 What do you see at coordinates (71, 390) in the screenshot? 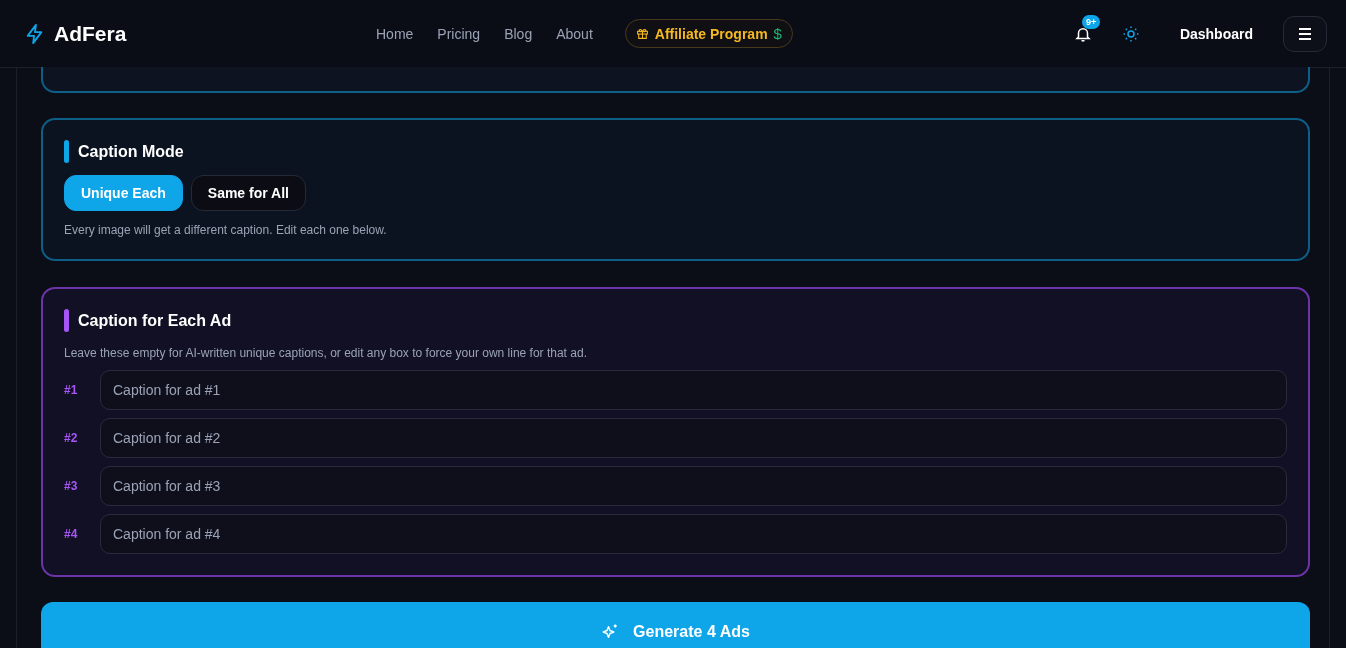
I see `ad-number: #1` at bounding box center [71, 390].